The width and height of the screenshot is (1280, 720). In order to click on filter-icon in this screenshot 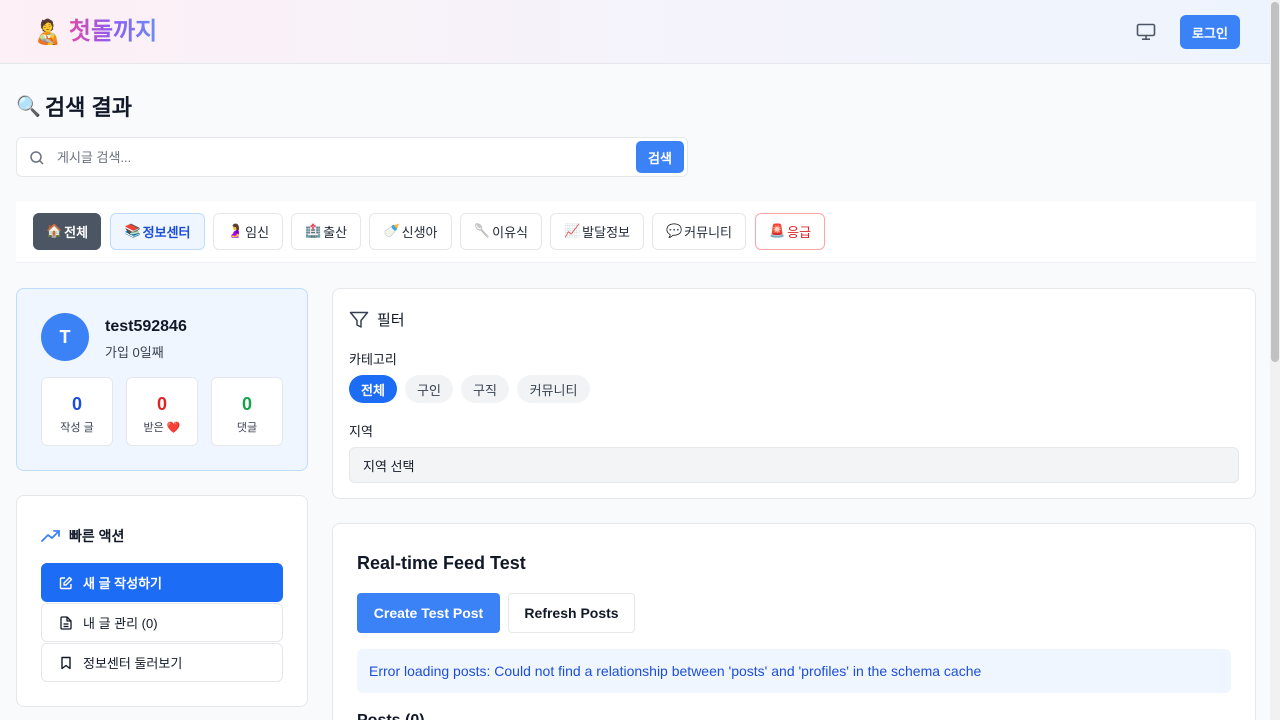, I will do `click(359, 319)`.